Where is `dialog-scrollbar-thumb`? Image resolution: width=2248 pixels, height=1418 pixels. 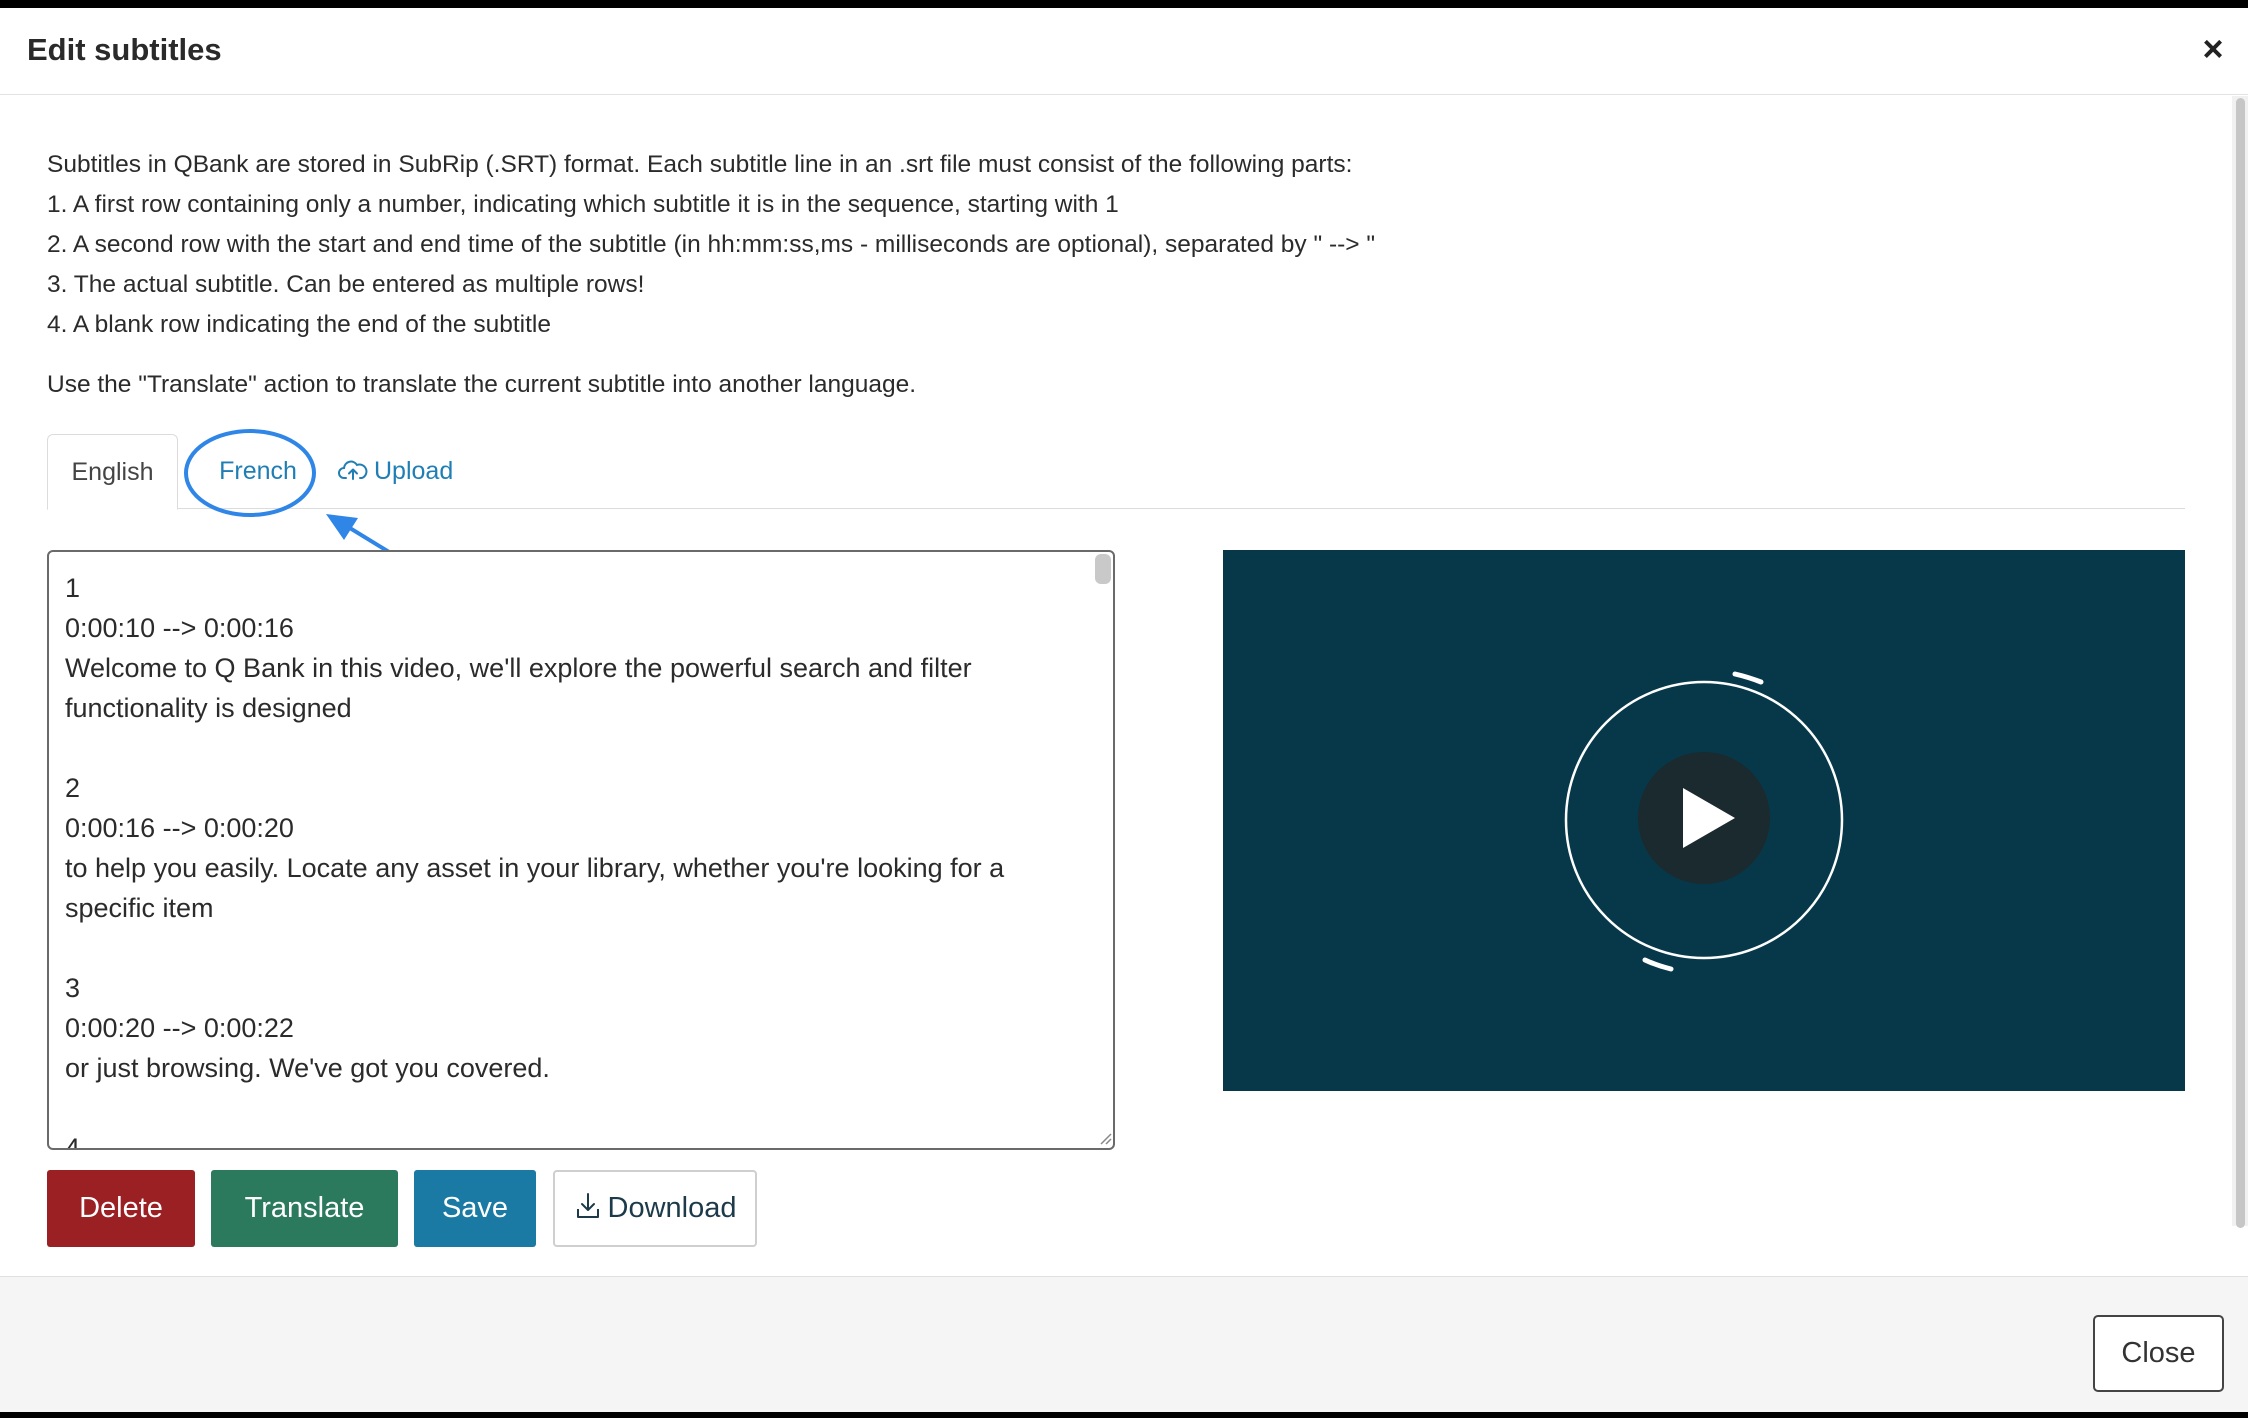
dialog-scrollbar-thumb is located at coordinates (2240, 663).